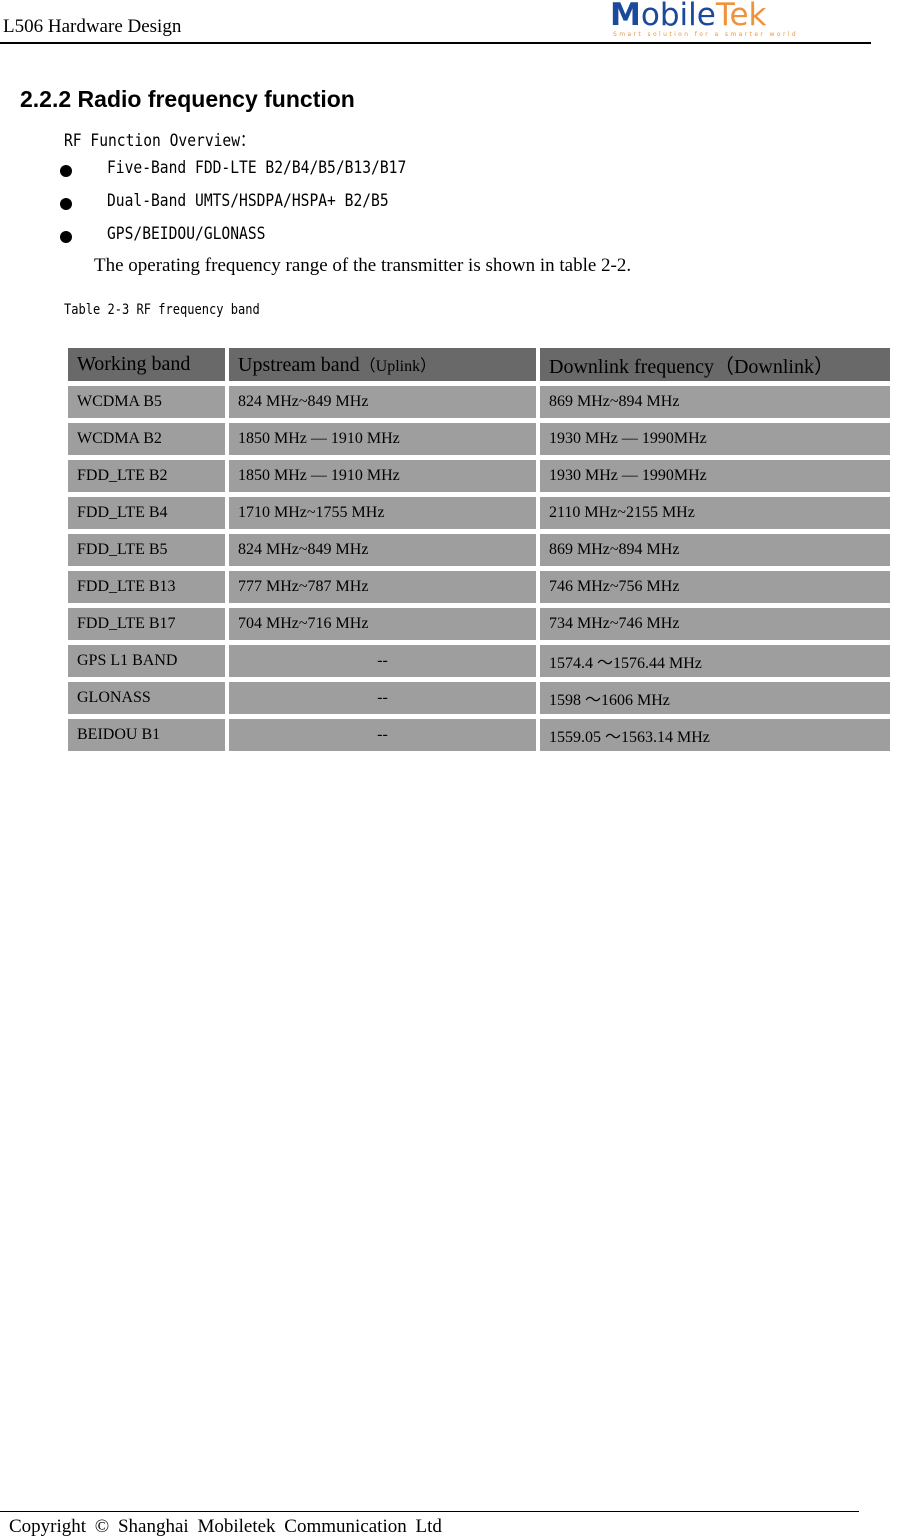 This screenshot has width=918, height=1540. What do you see at coordinates (146, 661) in the screenshot?
I see `cell-band: GPS L1 BAND` at bounding box center [146, 661].